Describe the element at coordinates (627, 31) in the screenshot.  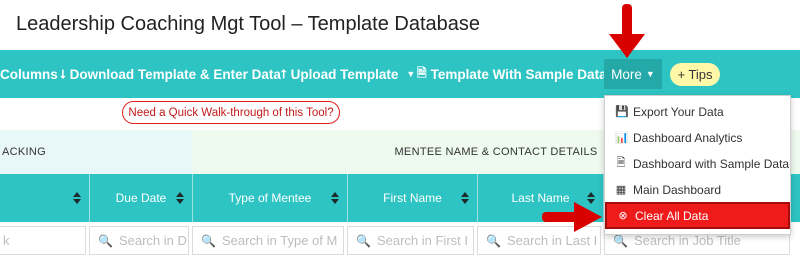
I see `annotation-arrow-down-icon` at that location.